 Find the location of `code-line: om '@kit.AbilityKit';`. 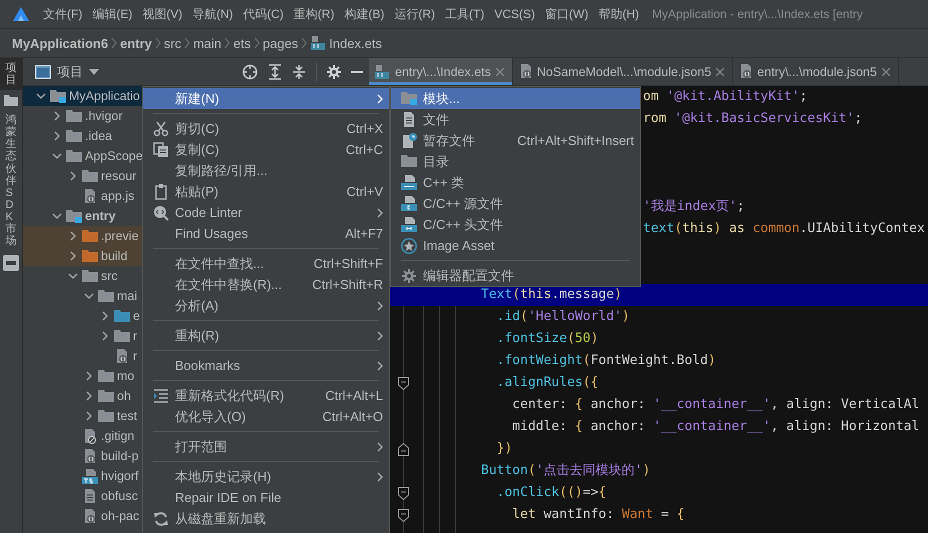

code-line: om '@kit.AbilityKit'; is located at coordinates (725, 97).